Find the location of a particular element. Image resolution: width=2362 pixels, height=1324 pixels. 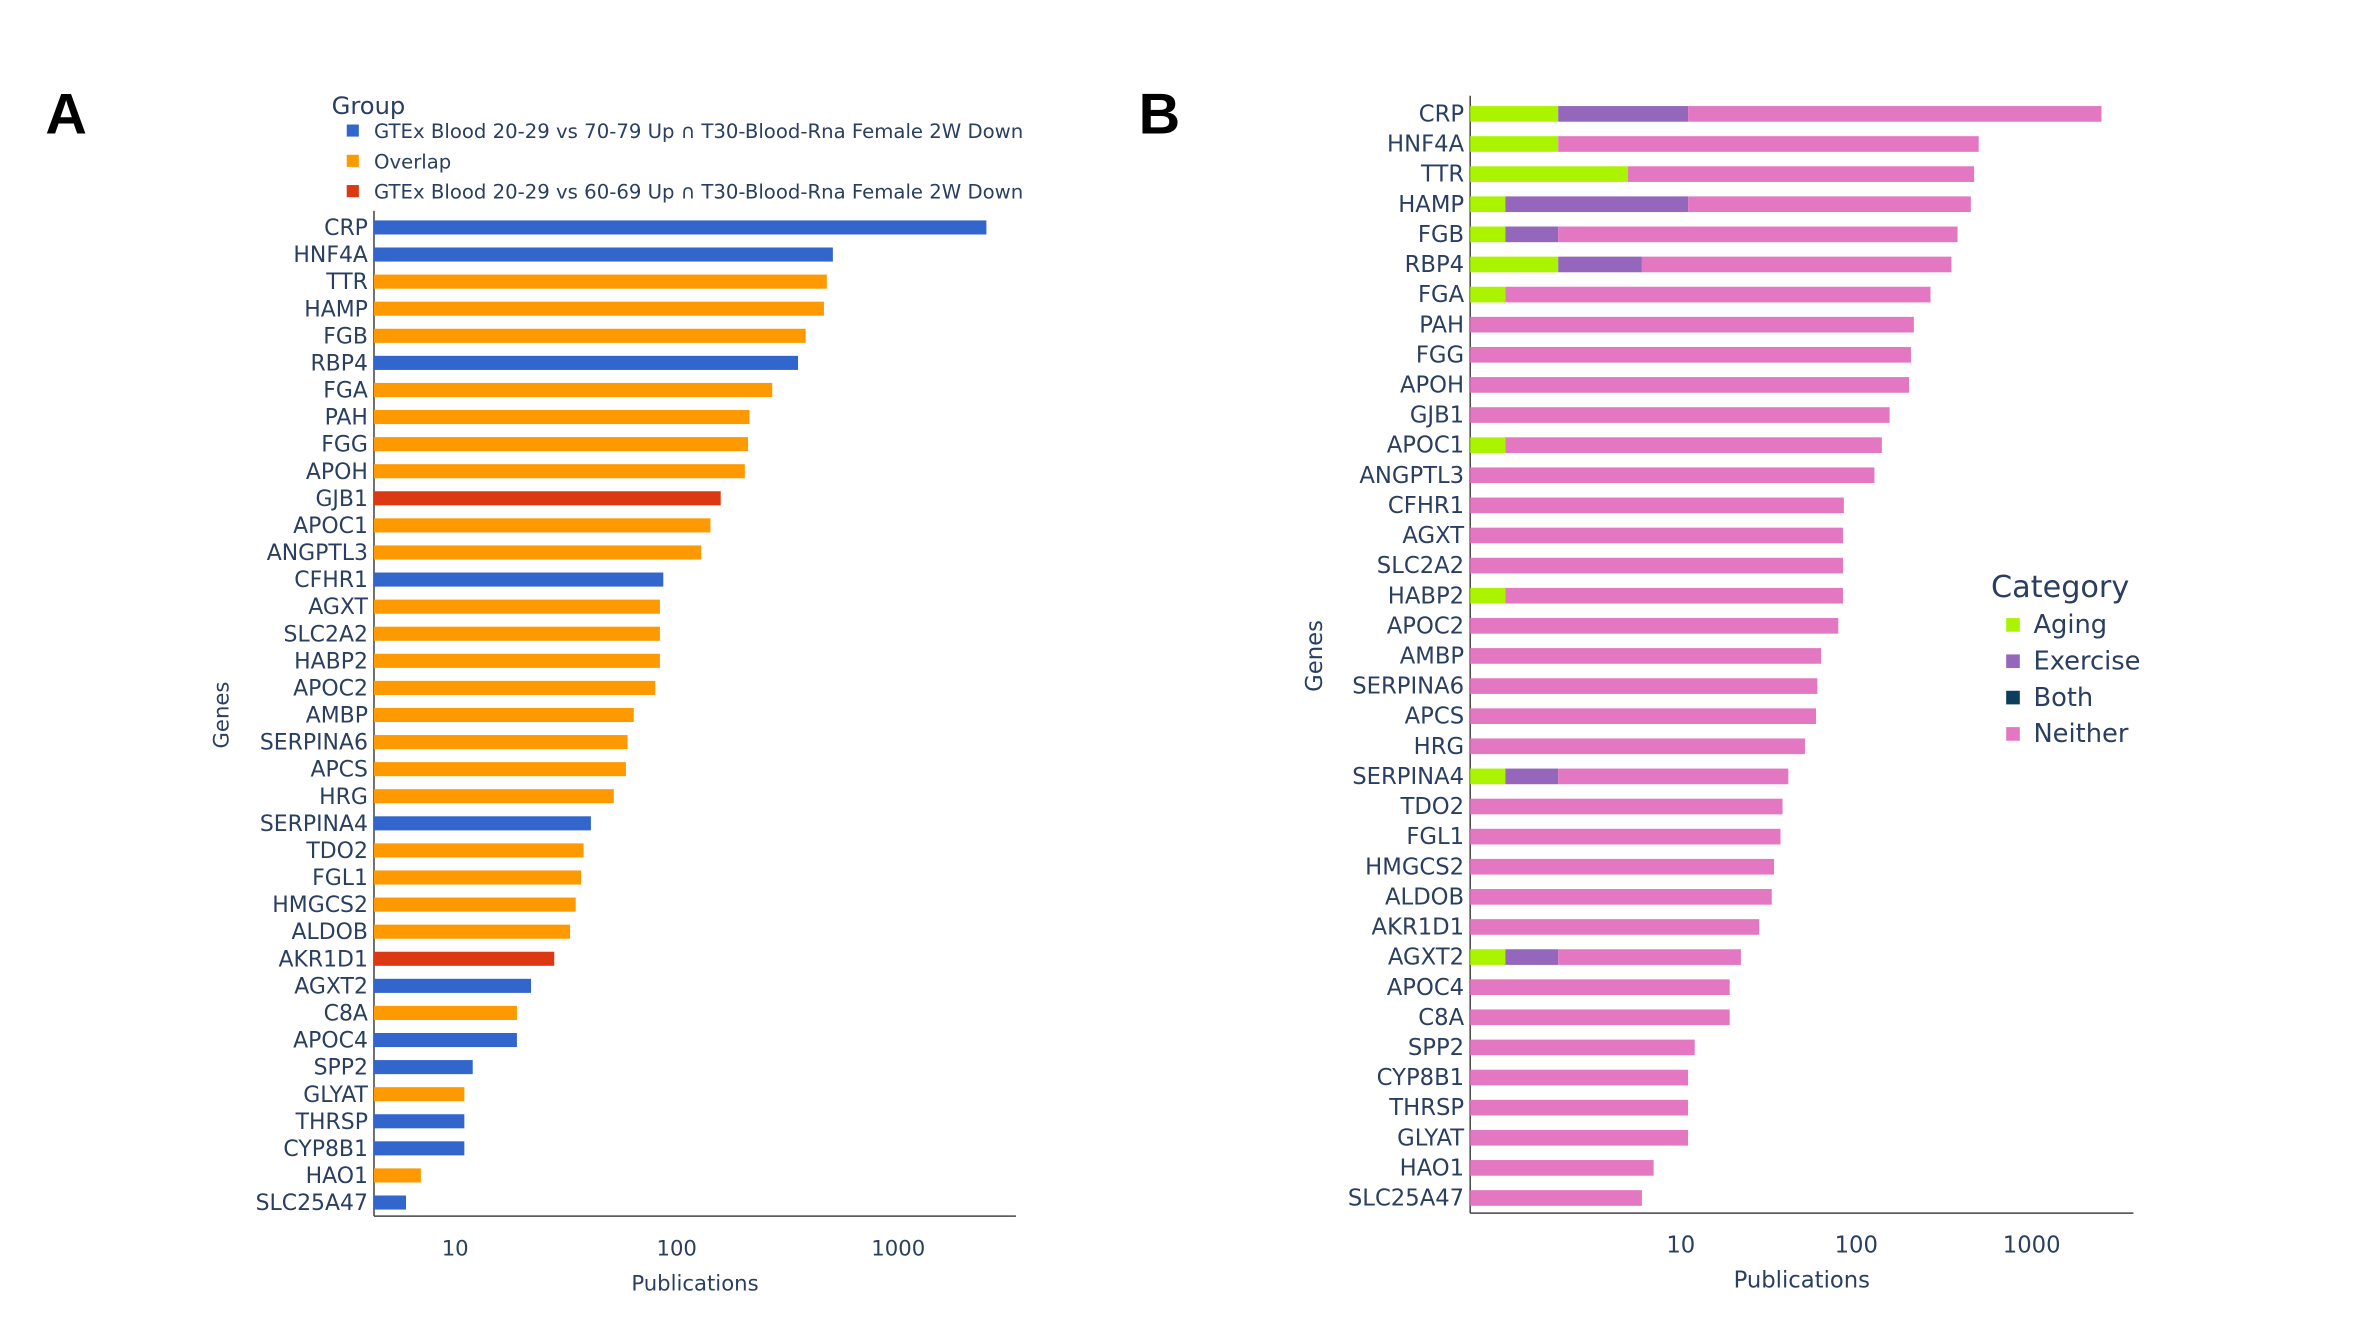

y-tick-label: THRSP is located at coordinates (331, 1122).